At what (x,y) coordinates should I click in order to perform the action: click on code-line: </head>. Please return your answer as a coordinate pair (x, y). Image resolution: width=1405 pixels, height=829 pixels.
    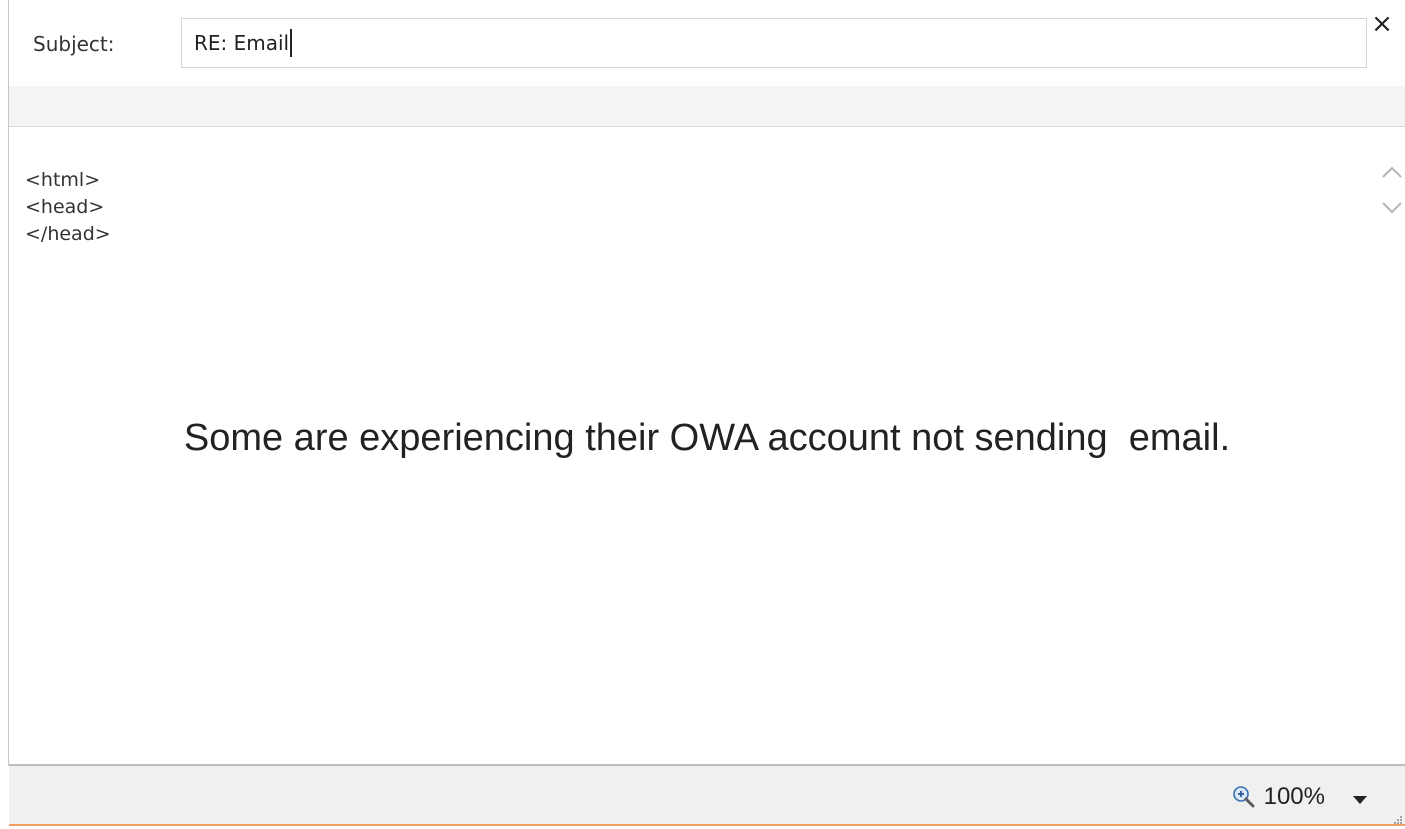
    Looking at the image, I should click on (68, 234).